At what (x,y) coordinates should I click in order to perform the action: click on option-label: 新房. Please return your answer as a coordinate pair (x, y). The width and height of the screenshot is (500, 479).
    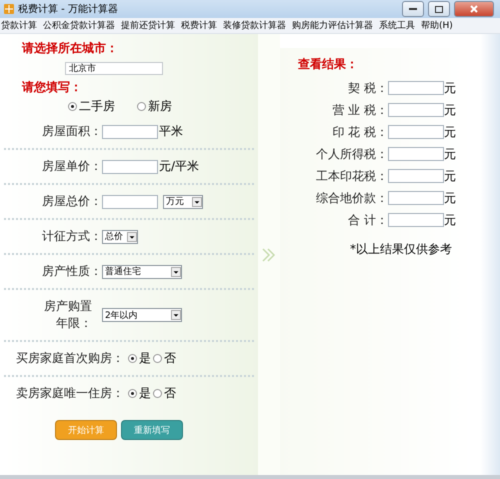
    Looking at the image, I should click on (160, 106).